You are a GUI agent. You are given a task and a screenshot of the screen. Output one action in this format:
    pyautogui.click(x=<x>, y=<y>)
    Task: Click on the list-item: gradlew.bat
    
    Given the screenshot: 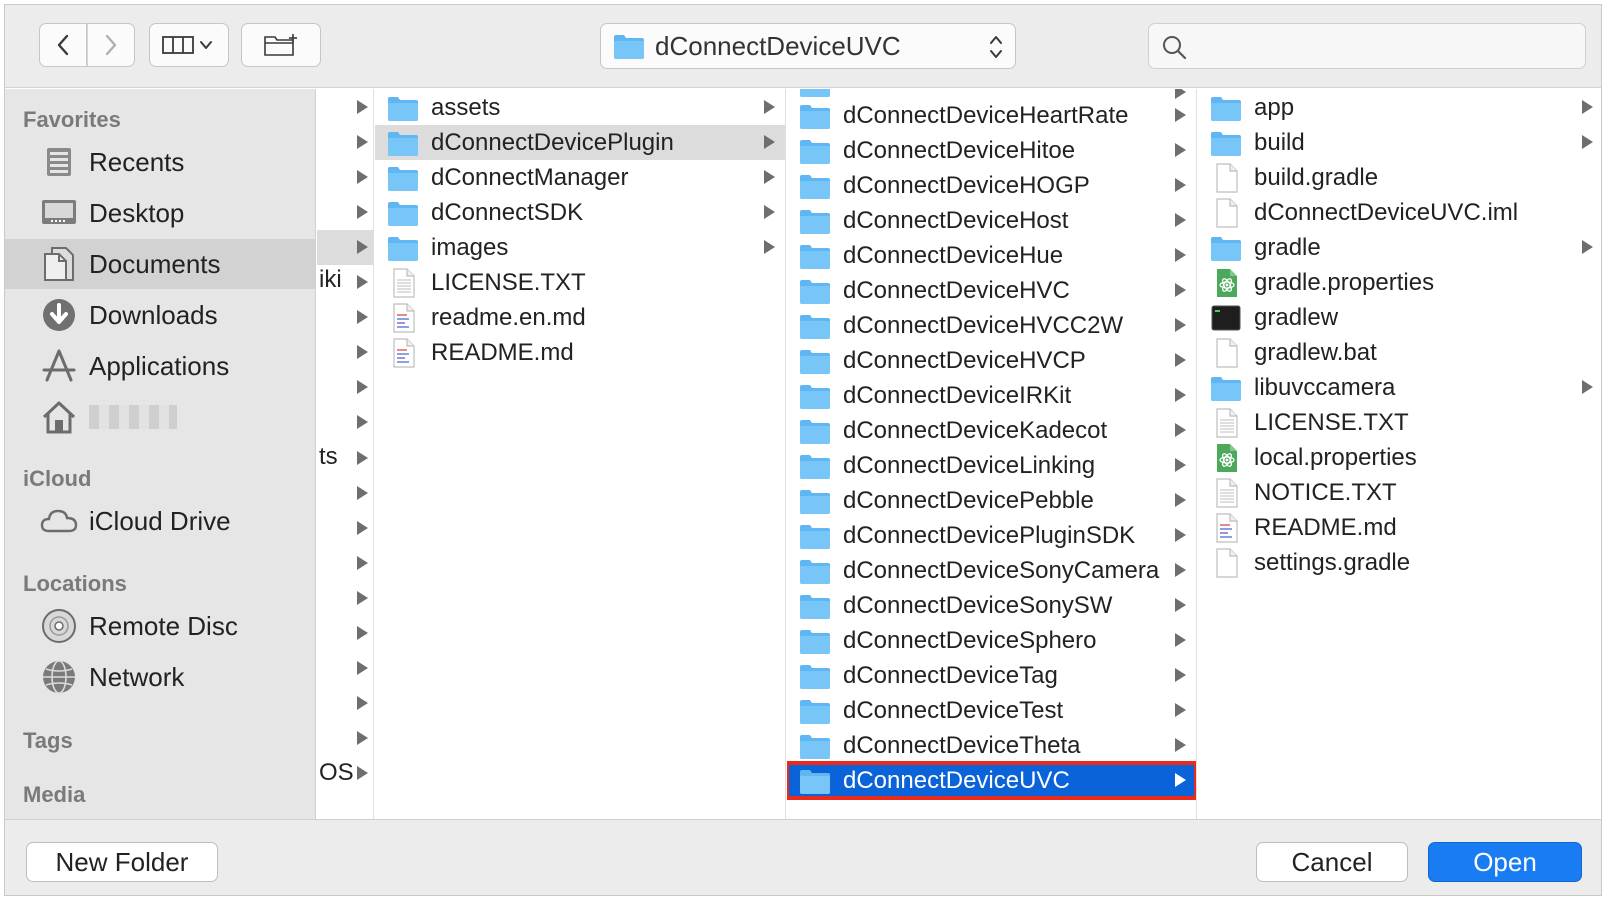 What is the action you would take?
    pyautogui.click(x=1399, y=352)
    